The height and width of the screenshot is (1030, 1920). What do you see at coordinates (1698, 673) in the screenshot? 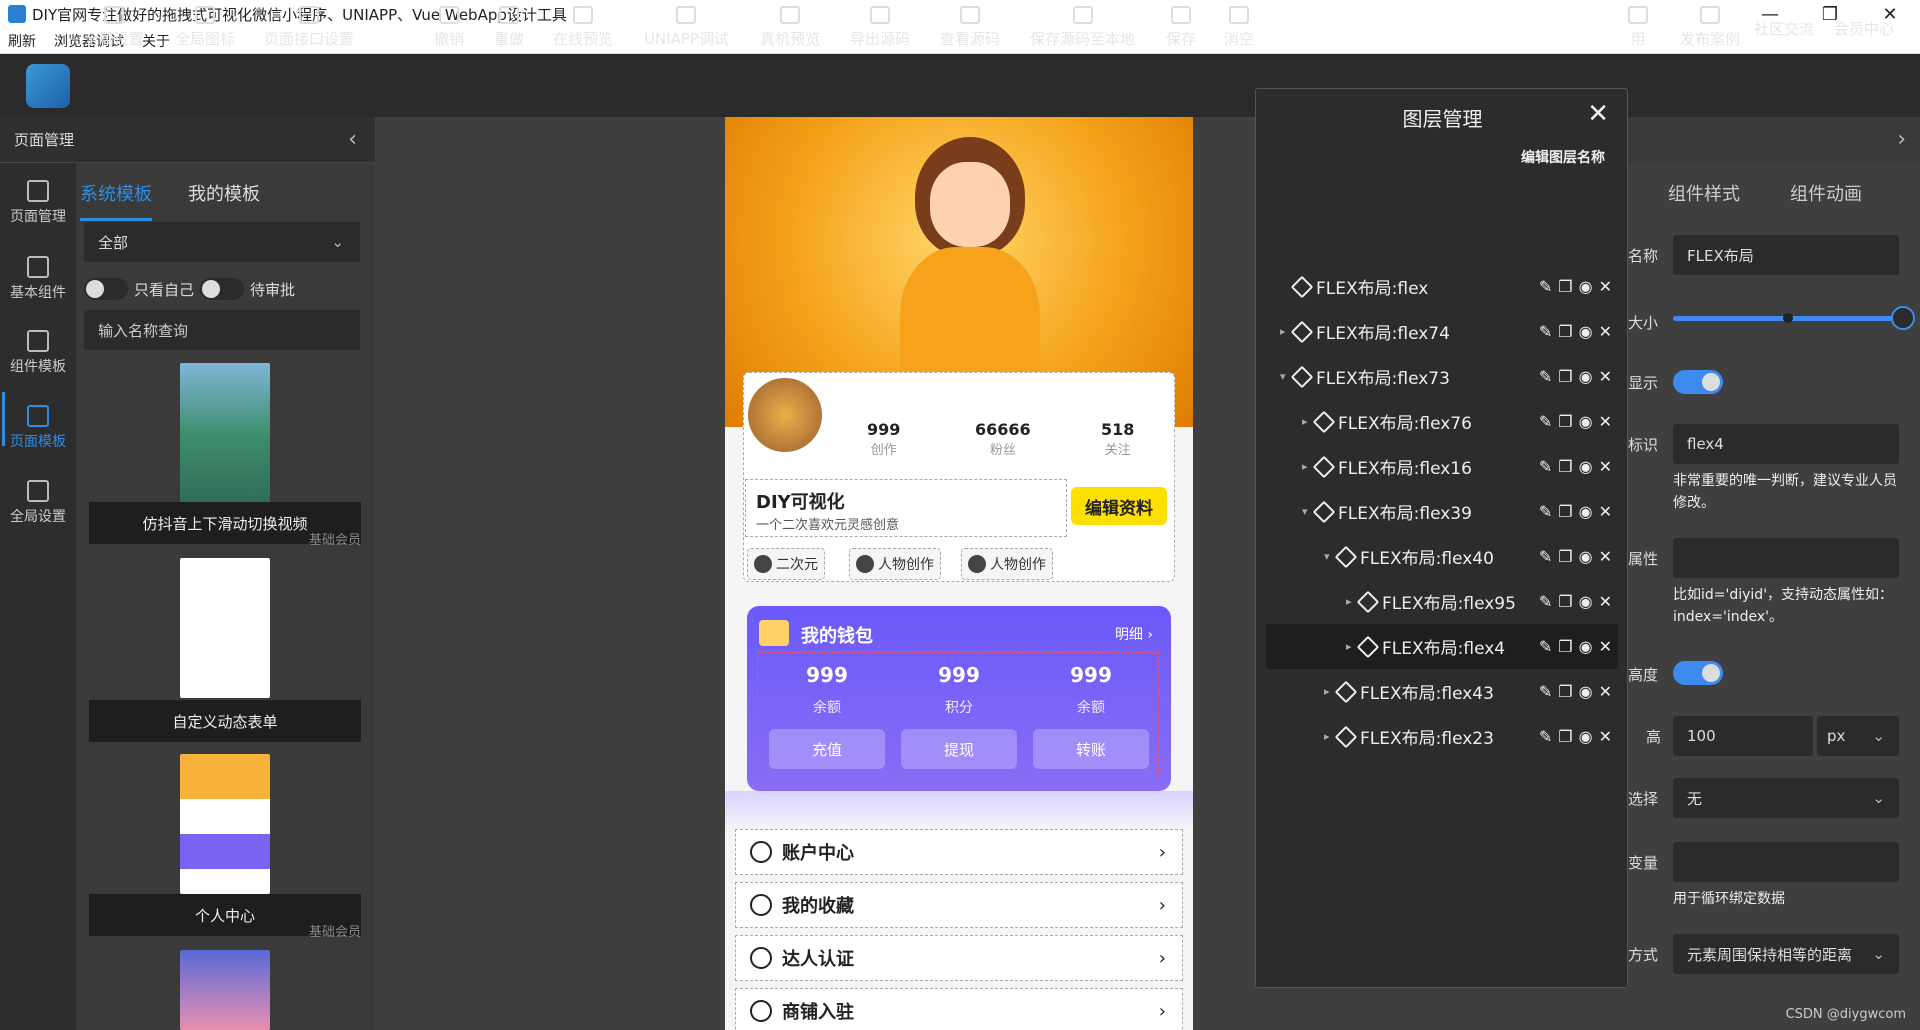
I see `height-switch` at bounding box center [1698, 673].